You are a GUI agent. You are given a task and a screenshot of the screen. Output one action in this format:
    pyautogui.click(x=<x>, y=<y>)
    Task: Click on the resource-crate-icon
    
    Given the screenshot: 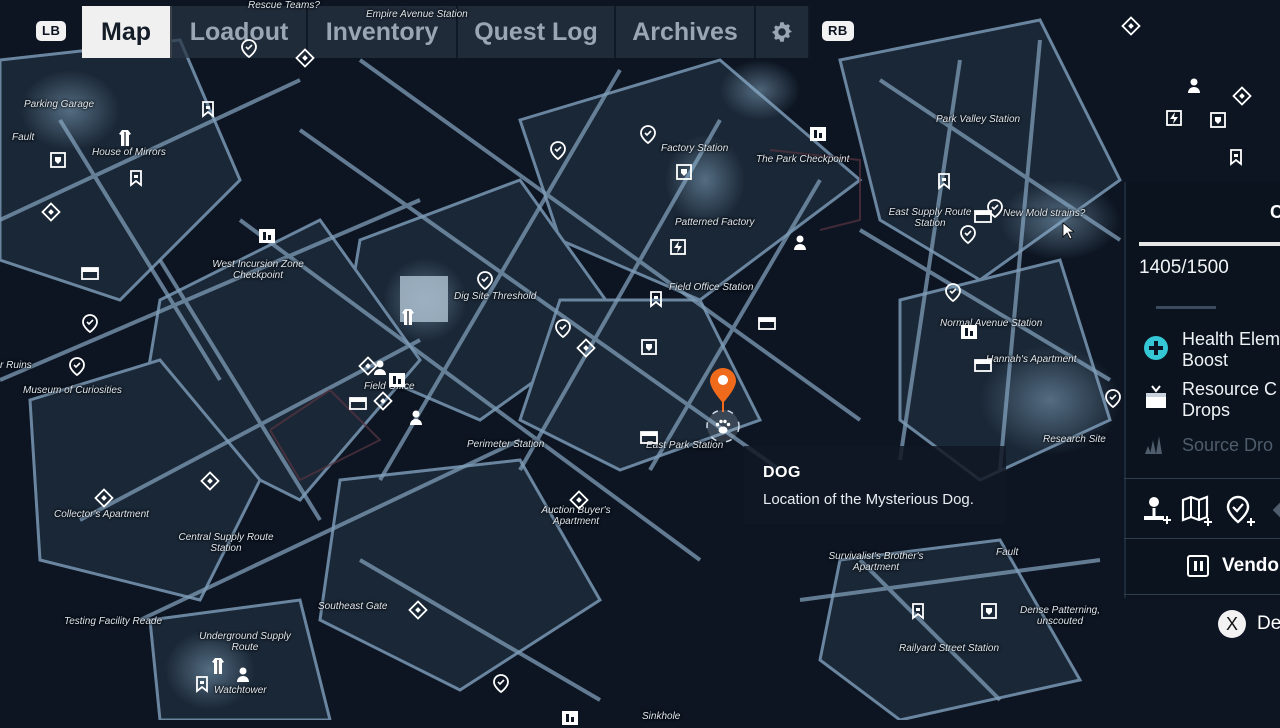 What is the action you would take?
    pyautogui.click(x=1156, y=397)
    